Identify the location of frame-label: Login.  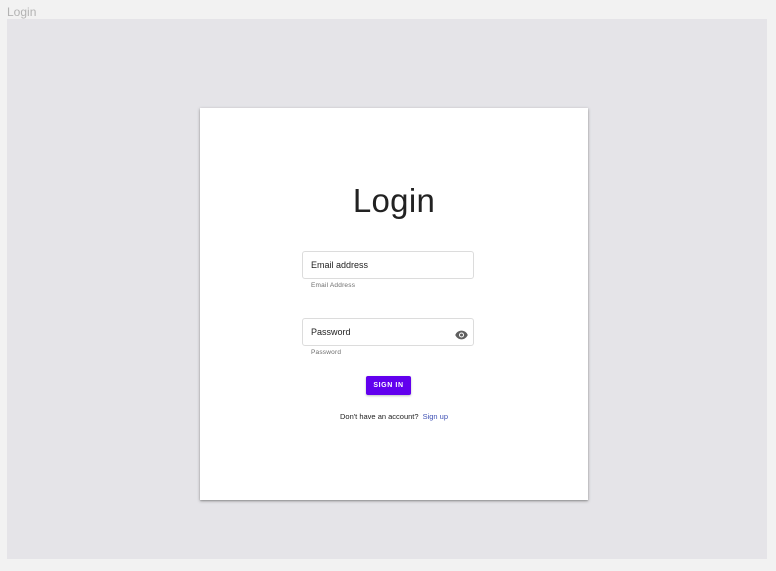
(22, 12).